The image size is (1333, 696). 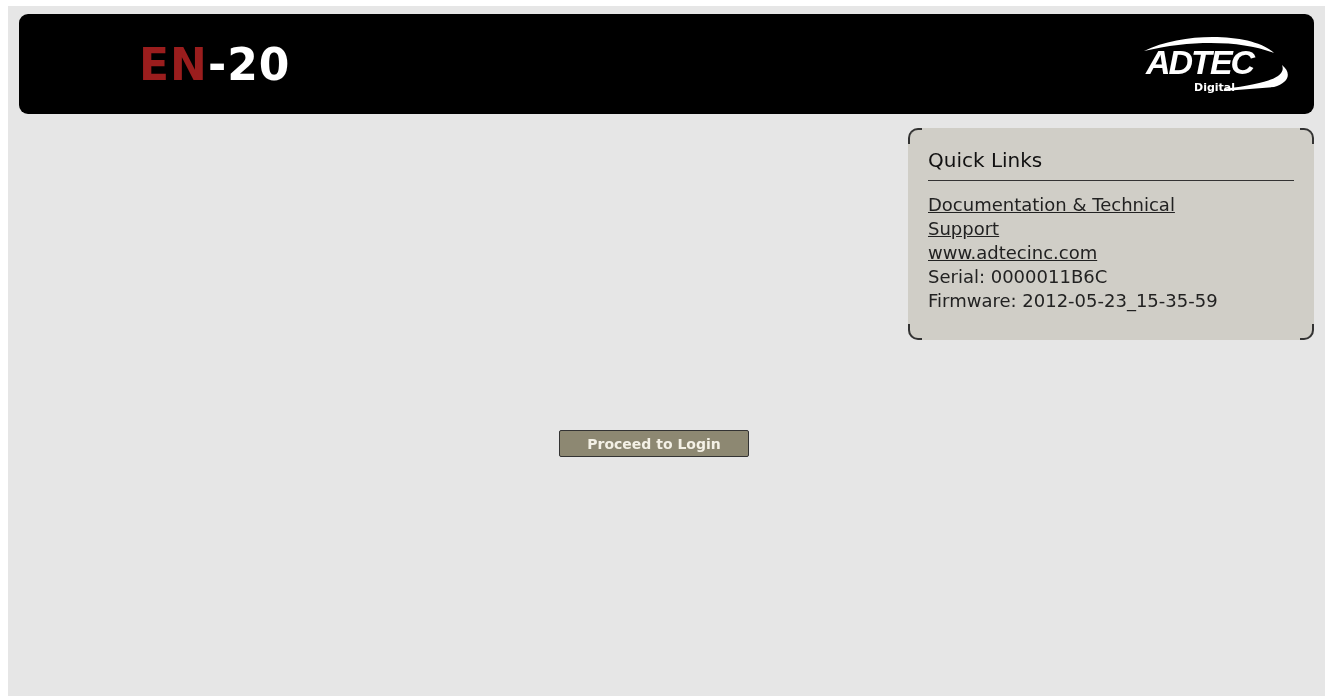 I want to click on panel-title: Quick Links, so click(x=1111, y=164).